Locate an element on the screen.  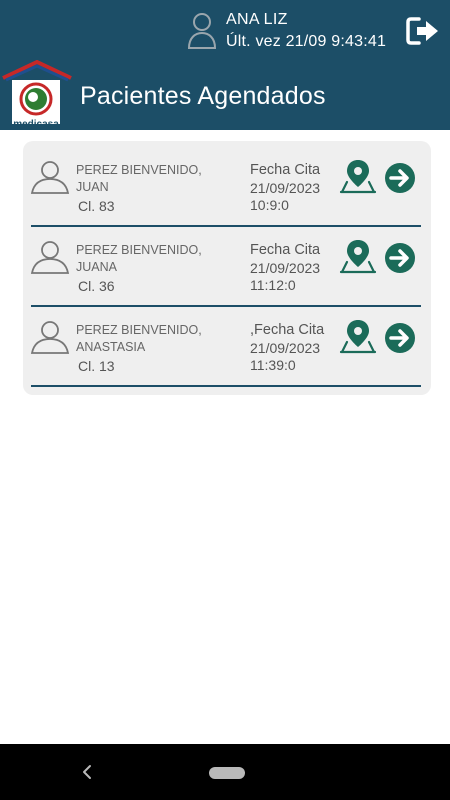
user-icon is located at coordinates (202, 31).